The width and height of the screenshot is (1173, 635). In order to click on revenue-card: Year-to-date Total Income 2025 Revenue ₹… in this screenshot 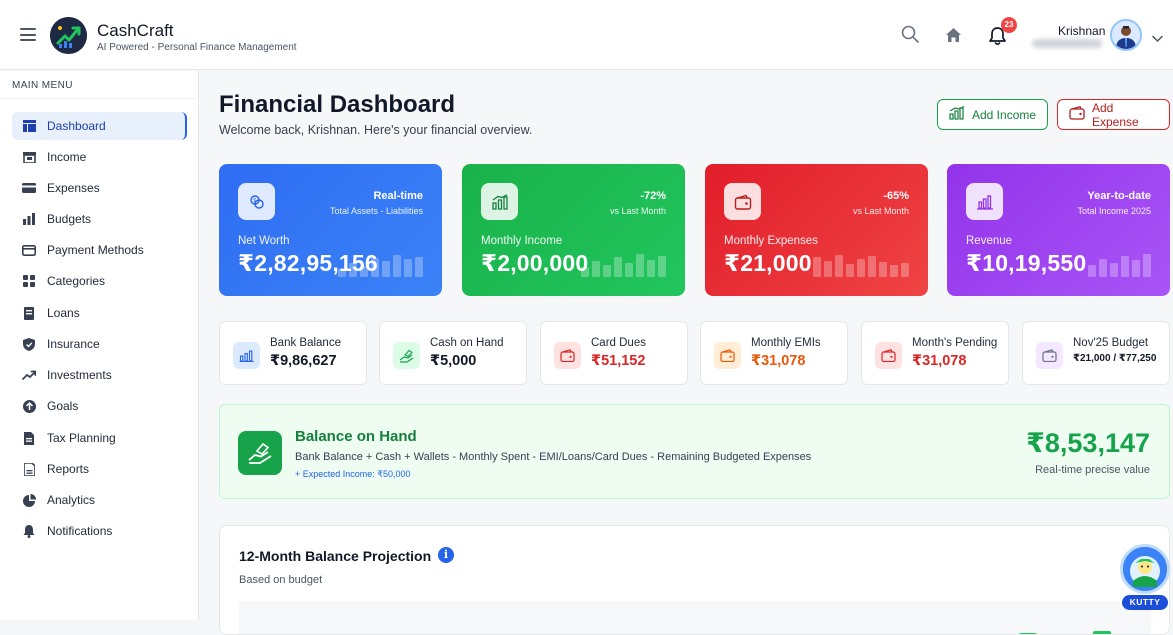, I will do `click(1058, 230)`.